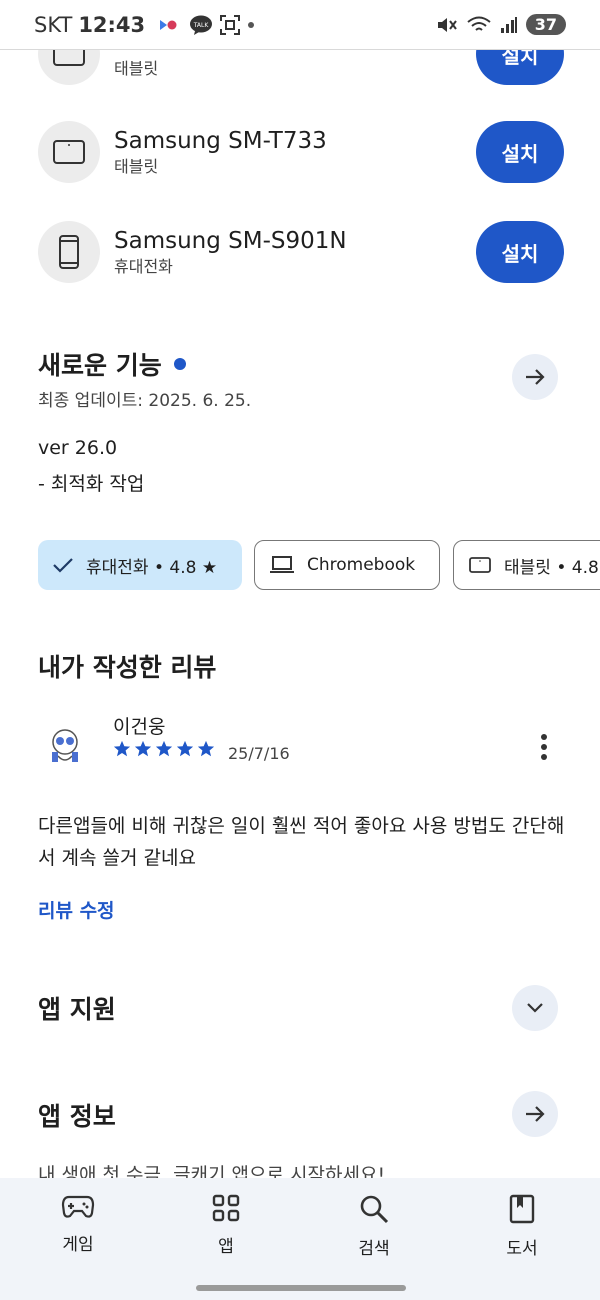 The width and height of the screenshot is (600, 1300). Describe the element at coordinates (226, 1247) in the screenshot. I see `nav-label: 앱` at that location.